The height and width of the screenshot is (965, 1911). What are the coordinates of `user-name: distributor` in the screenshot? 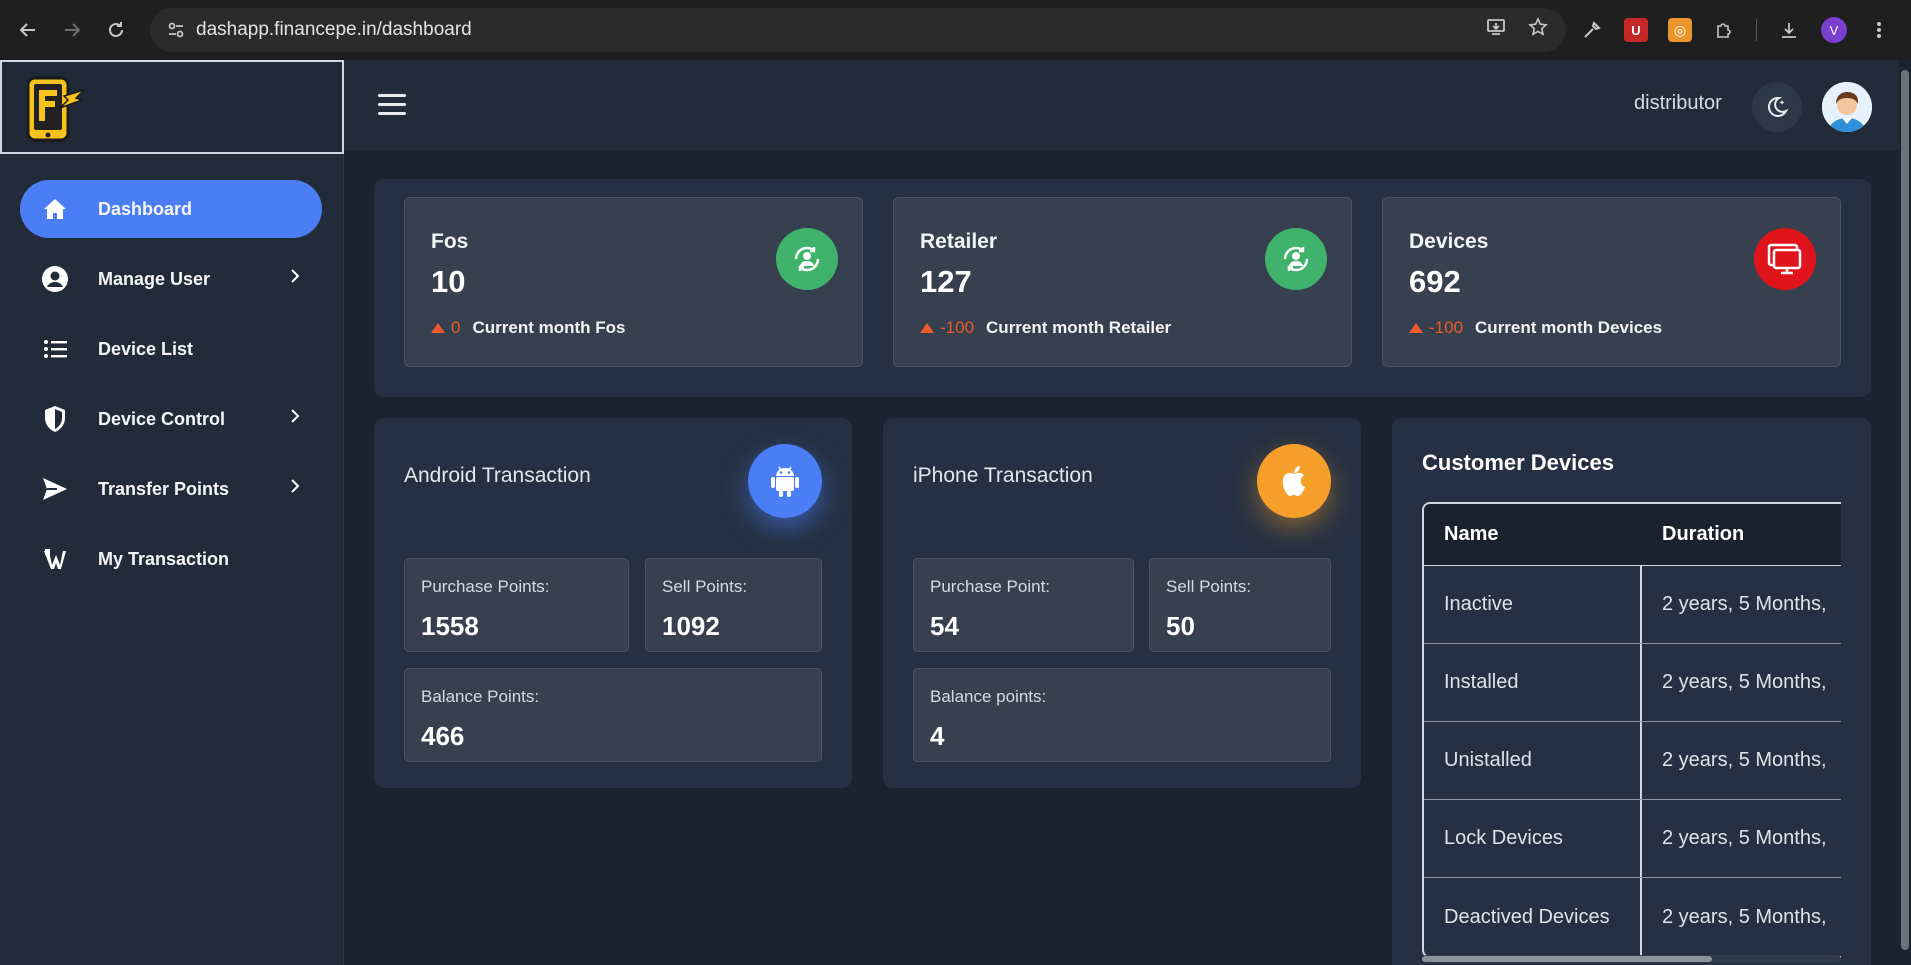 It's located at (1678, 103).